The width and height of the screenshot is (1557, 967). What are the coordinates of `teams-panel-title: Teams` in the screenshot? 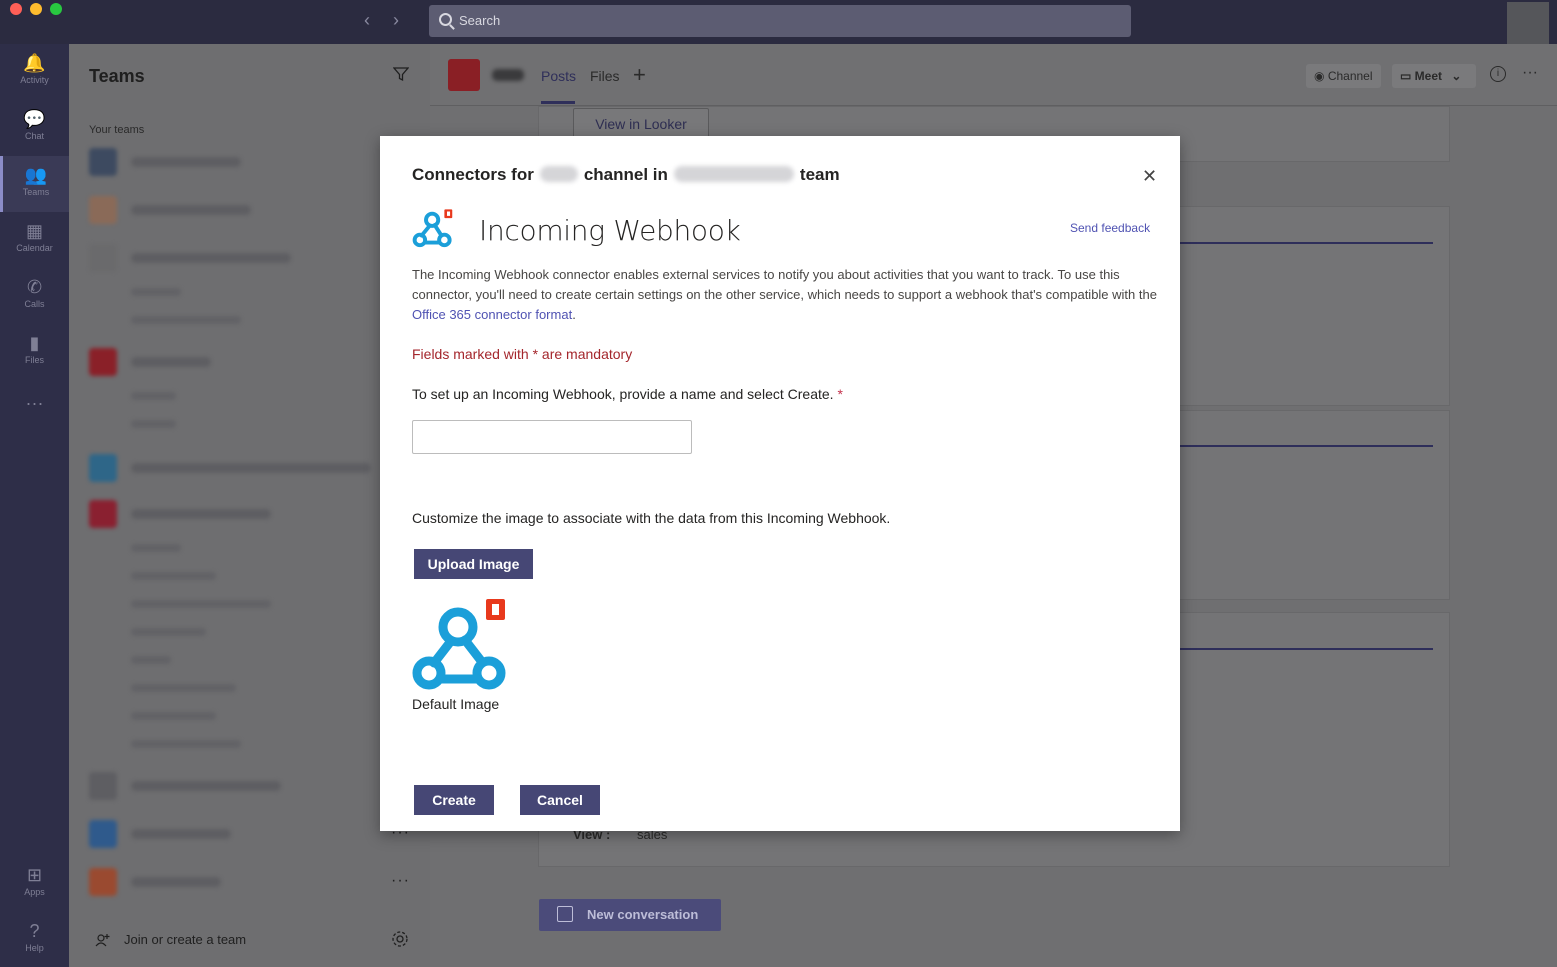 It's located at (117, 76).